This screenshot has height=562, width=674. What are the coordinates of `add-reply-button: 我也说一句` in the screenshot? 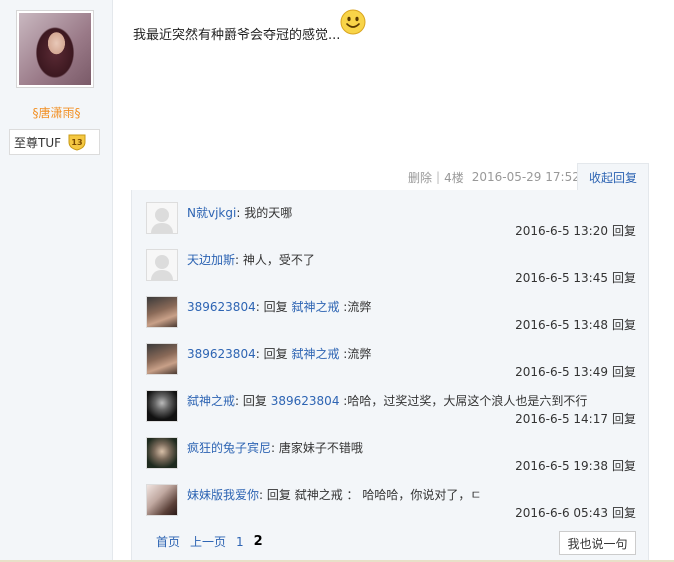 It's located at (597, 543).